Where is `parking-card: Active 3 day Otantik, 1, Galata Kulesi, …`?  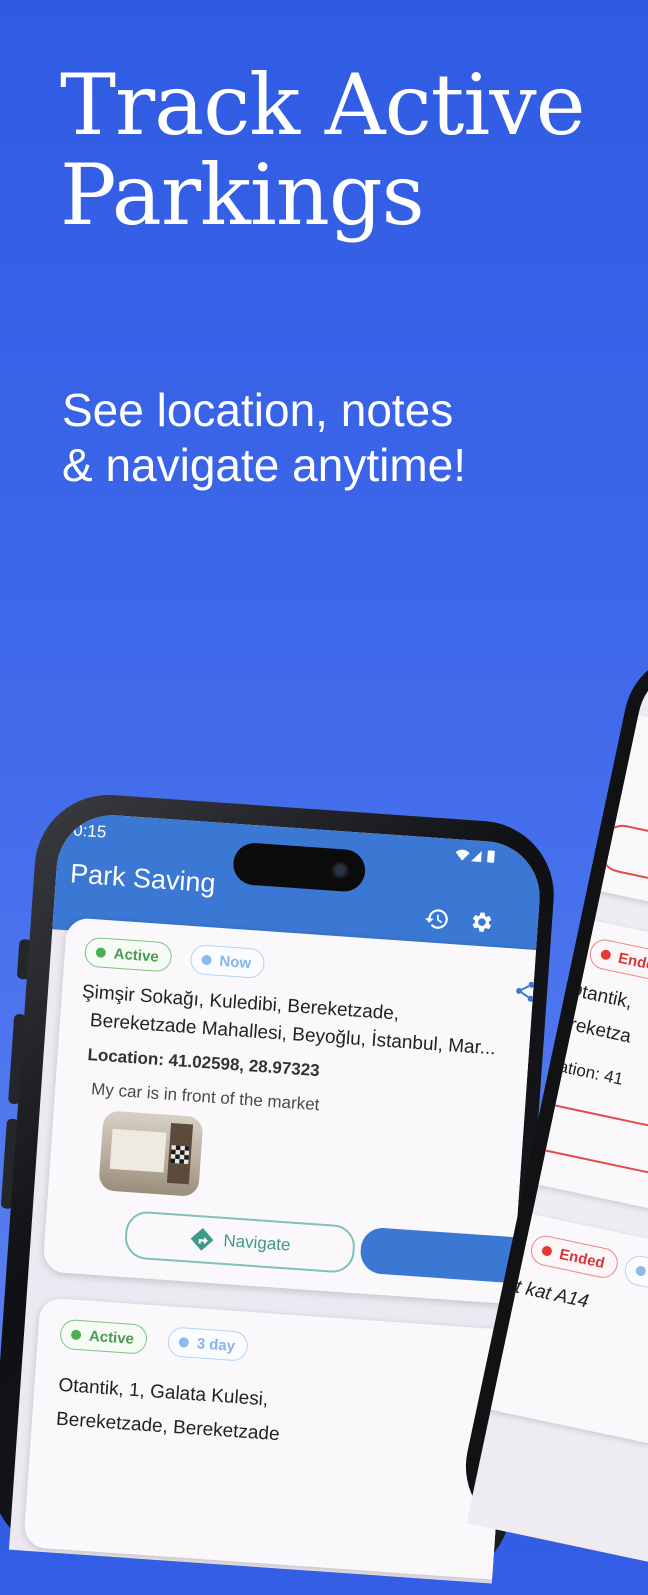
parking-card: Active 3 day Otantik, 1, Galata Kulesi, … is located at coordinates (276, 1439).